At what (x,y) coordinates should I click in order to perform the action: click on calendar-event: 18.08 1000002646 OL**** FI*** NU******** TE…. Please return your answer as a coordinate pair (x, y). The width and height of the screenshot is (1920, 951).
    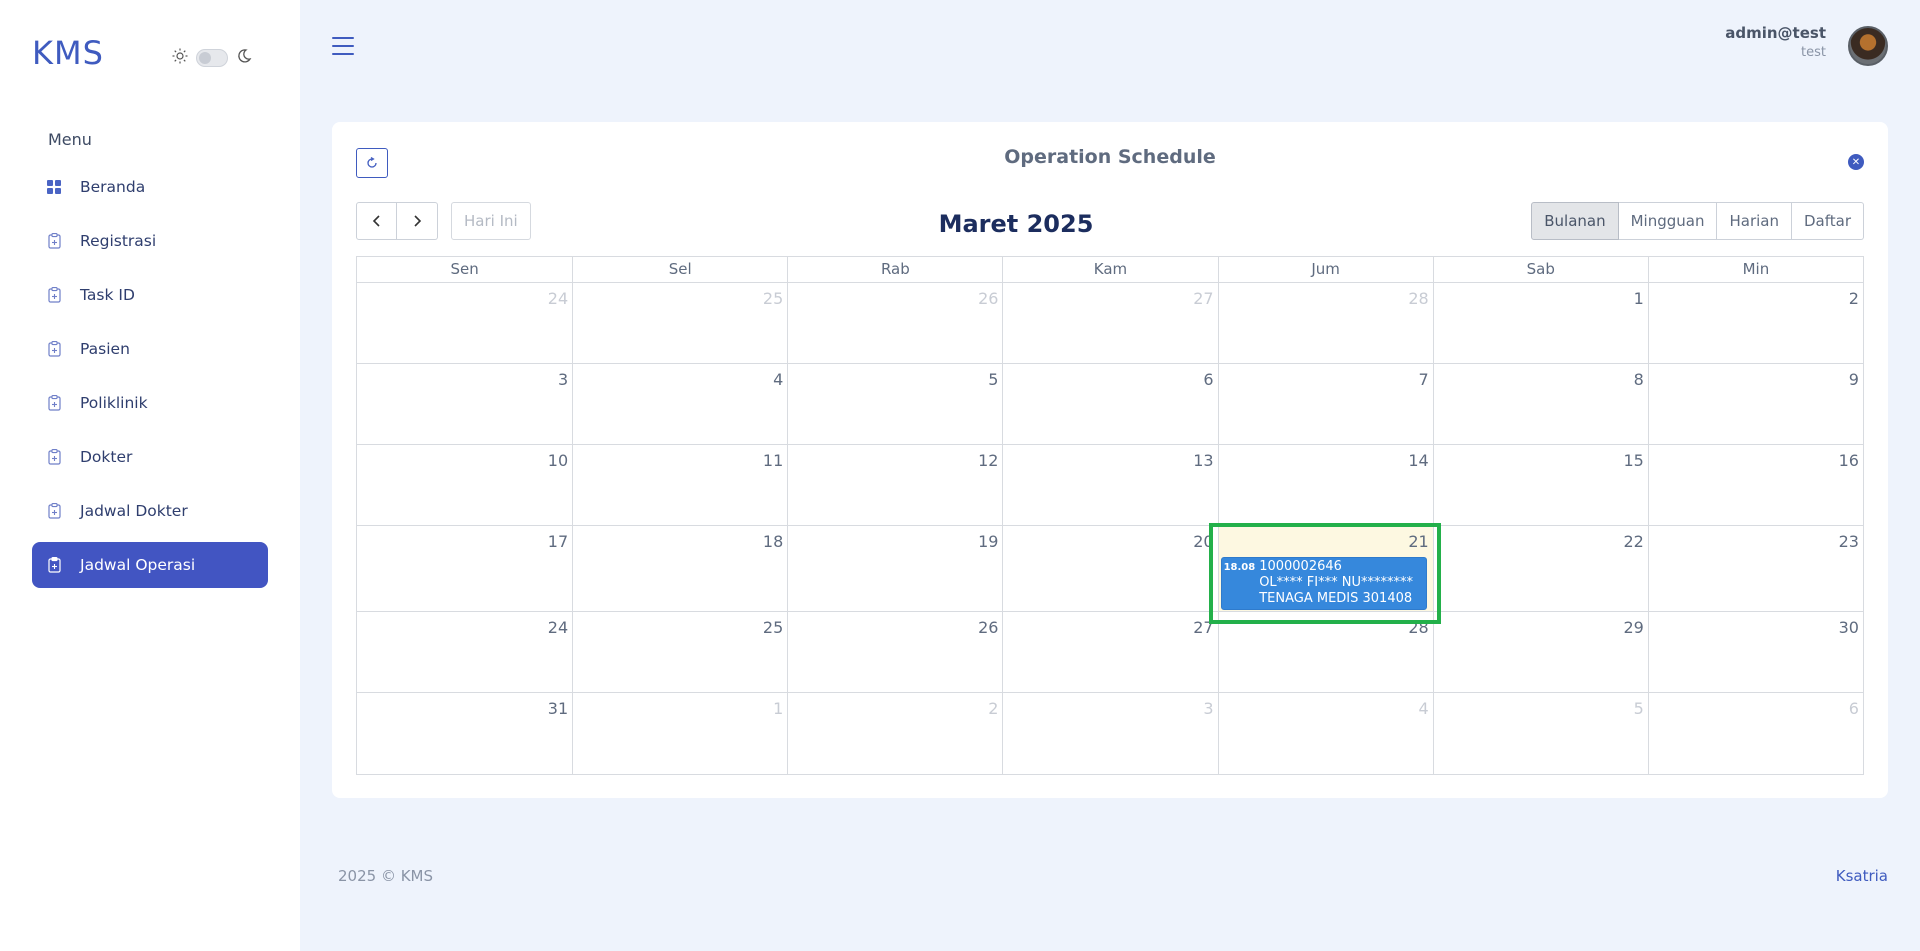
    Looking at the image, I should click on (1323, 583).